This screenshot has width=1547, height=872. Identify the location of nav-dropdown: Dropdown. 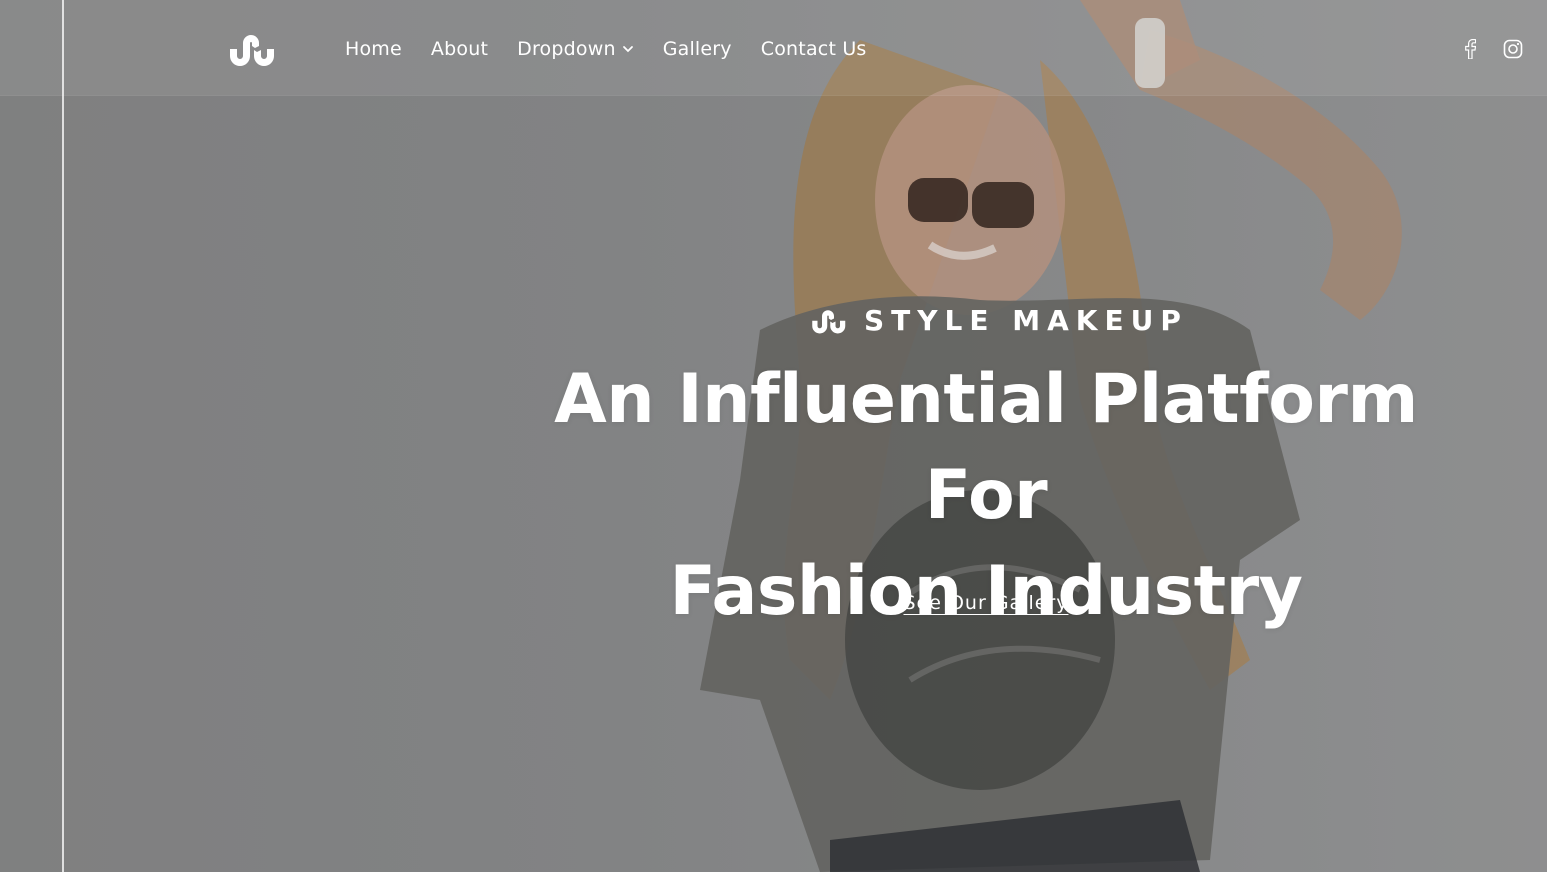
(575, 49).